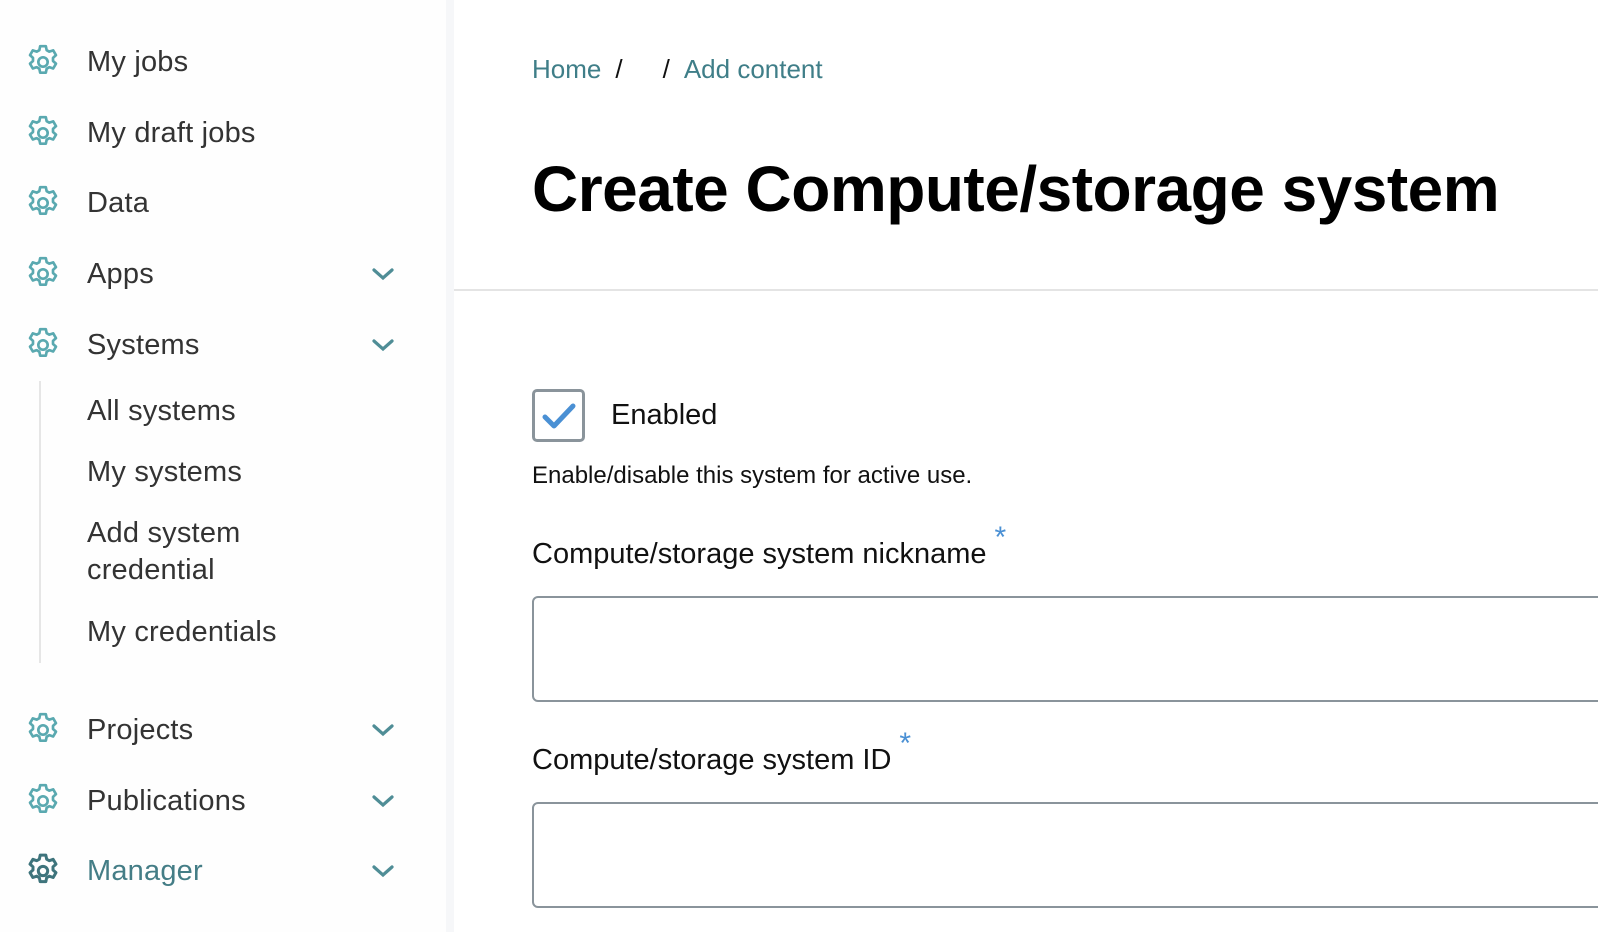  I want to click on enabled-label: Enabled, so click(664, 415).